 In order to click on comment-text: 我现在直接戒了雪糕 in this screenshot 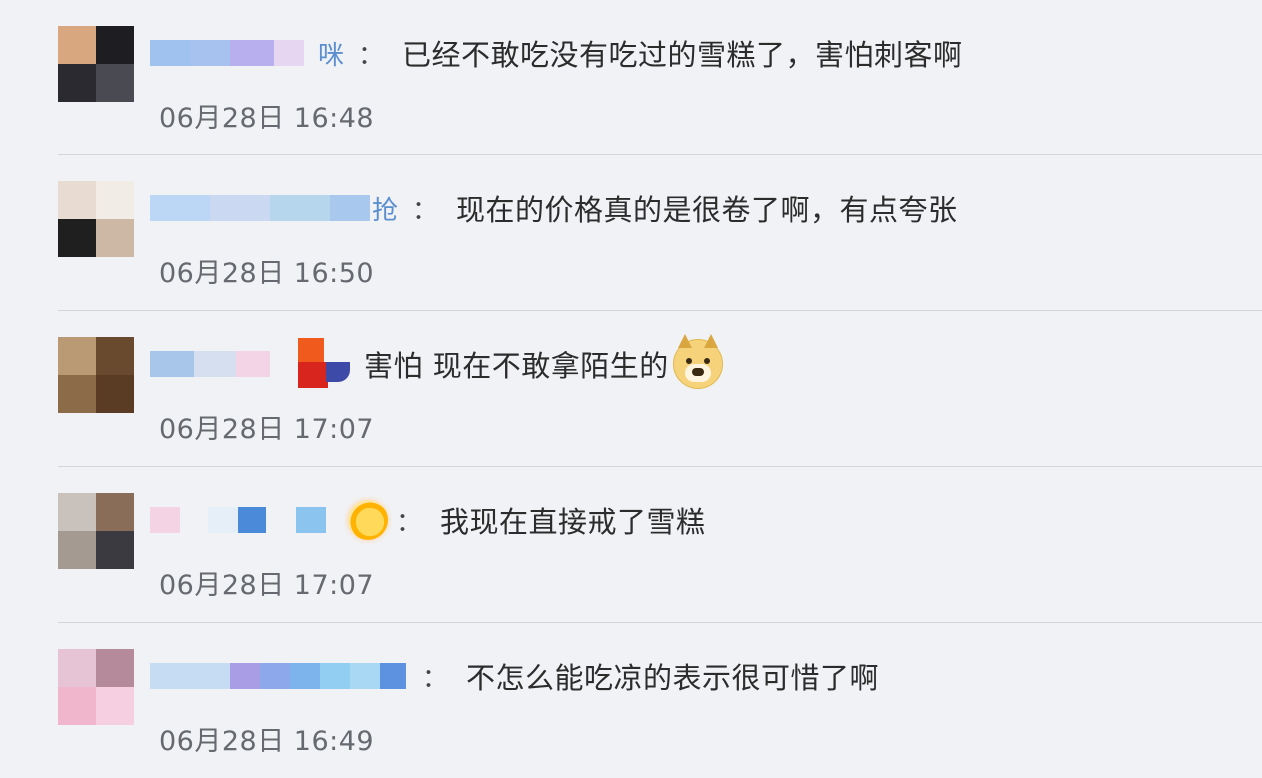, I will do `click(573, 522)`.